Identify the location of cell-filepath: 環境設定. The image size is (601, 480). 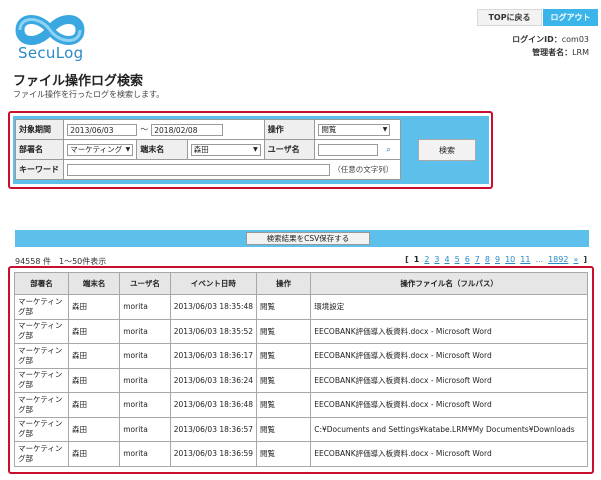
(449, 307).